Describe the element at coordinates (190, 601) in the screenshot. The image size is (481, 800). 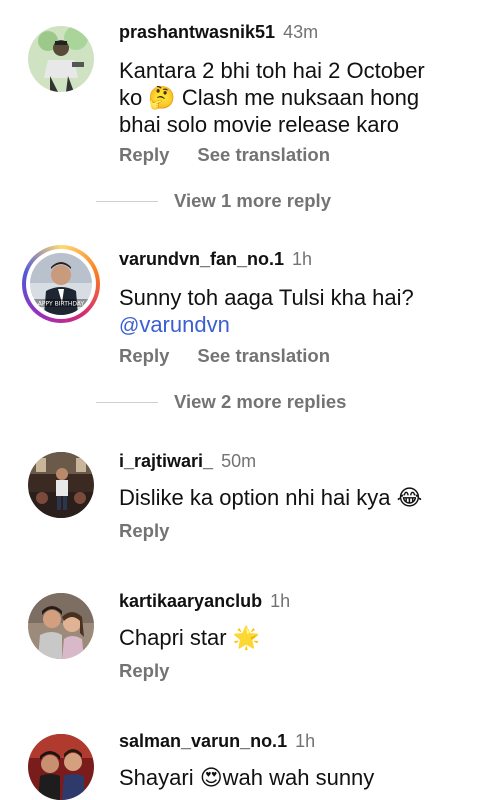
I see `username: kartikaaryanclub` at that location.